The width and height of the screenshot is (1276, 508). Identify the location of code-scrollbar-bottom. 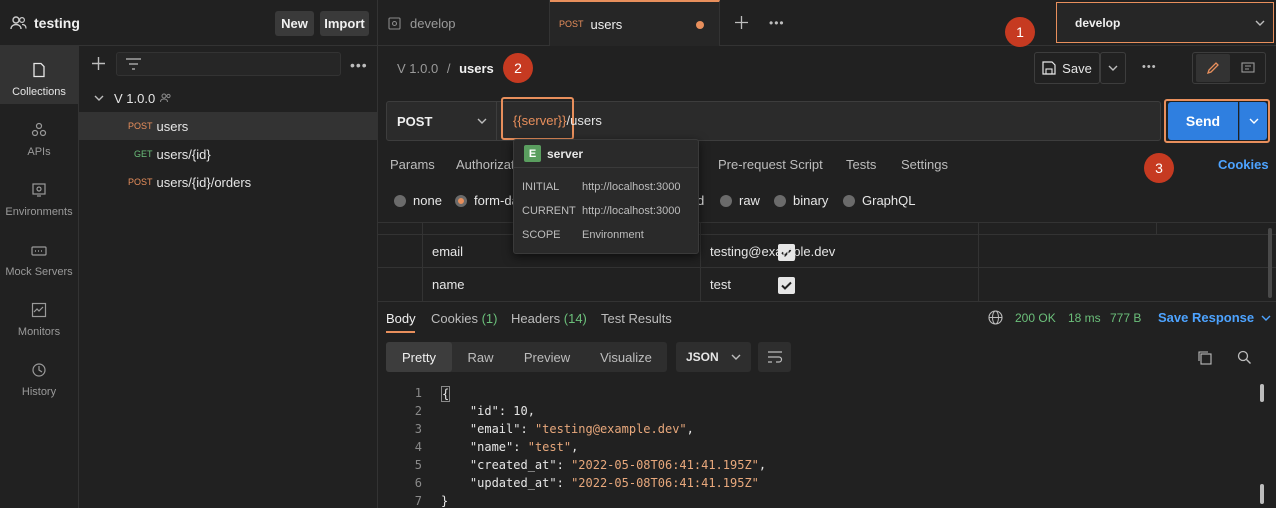
(1262, 494).